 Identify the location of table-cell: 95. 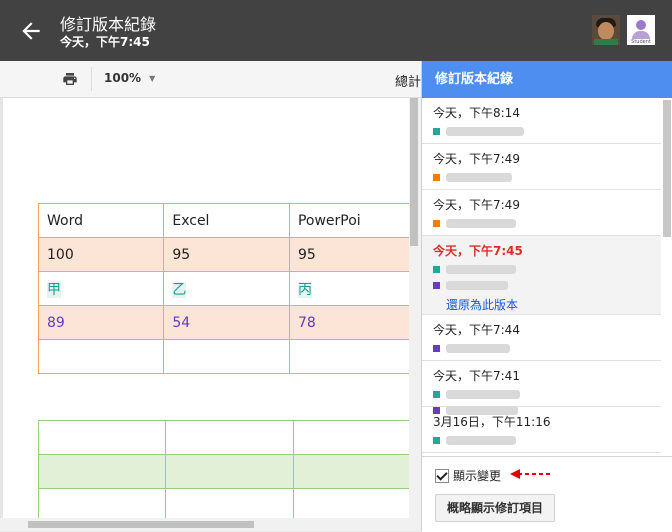
(226, 254).